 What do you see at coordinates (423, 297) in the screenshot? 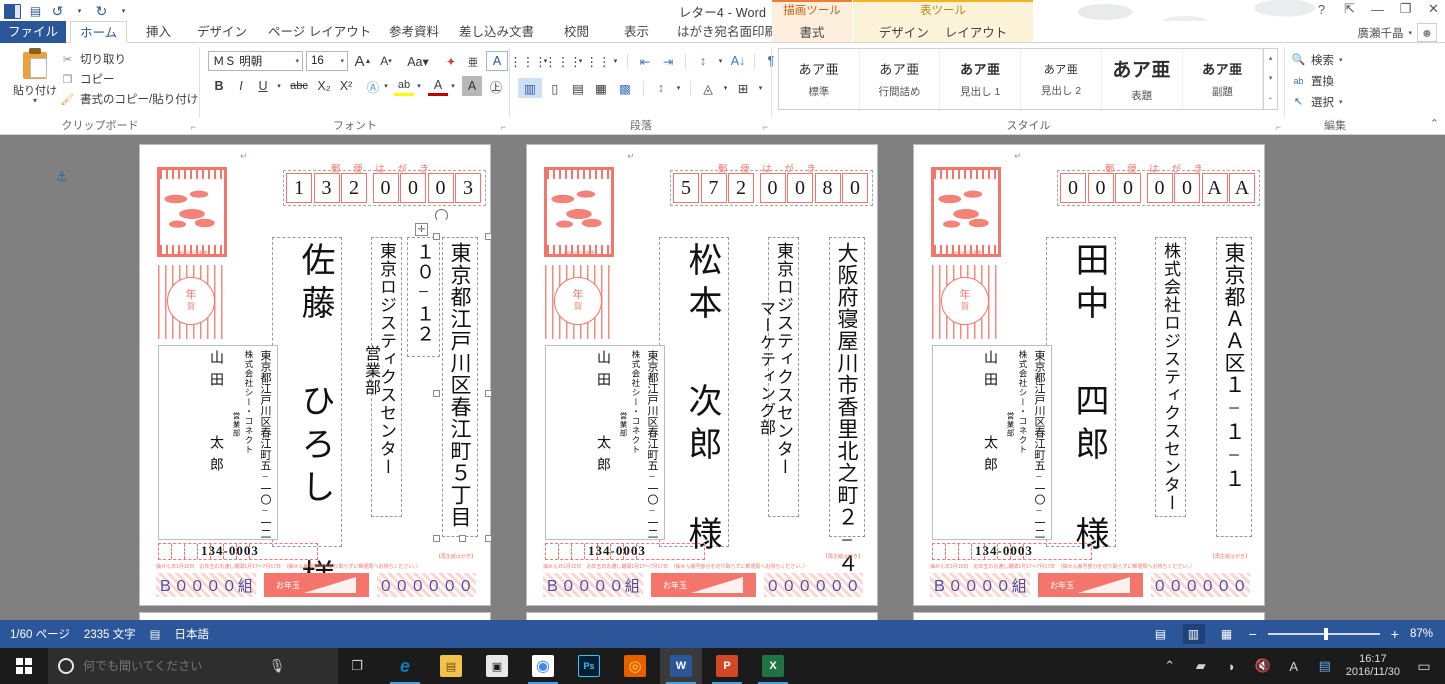
I see `recipient-address-line2: １０−１２` at bounding box center [423, 297].